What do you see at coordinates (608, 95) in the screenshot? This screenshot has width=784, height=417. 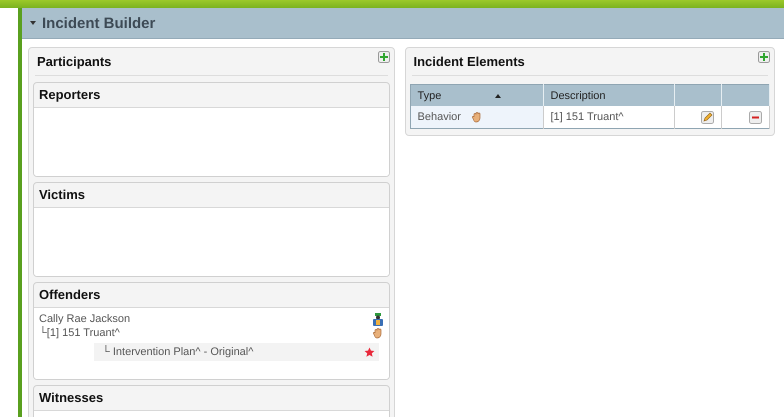 I see `column-header: Description` at bounding box center [608, 95].